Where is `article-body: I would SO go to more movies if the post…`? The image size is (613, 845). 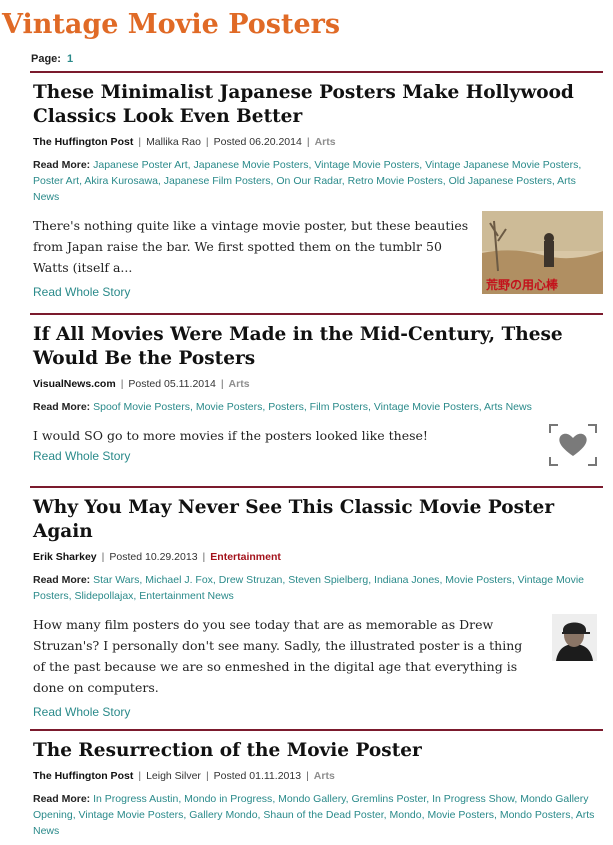
article-body: I would SO go to more movies if the post… is located at coordinates (316, 447).